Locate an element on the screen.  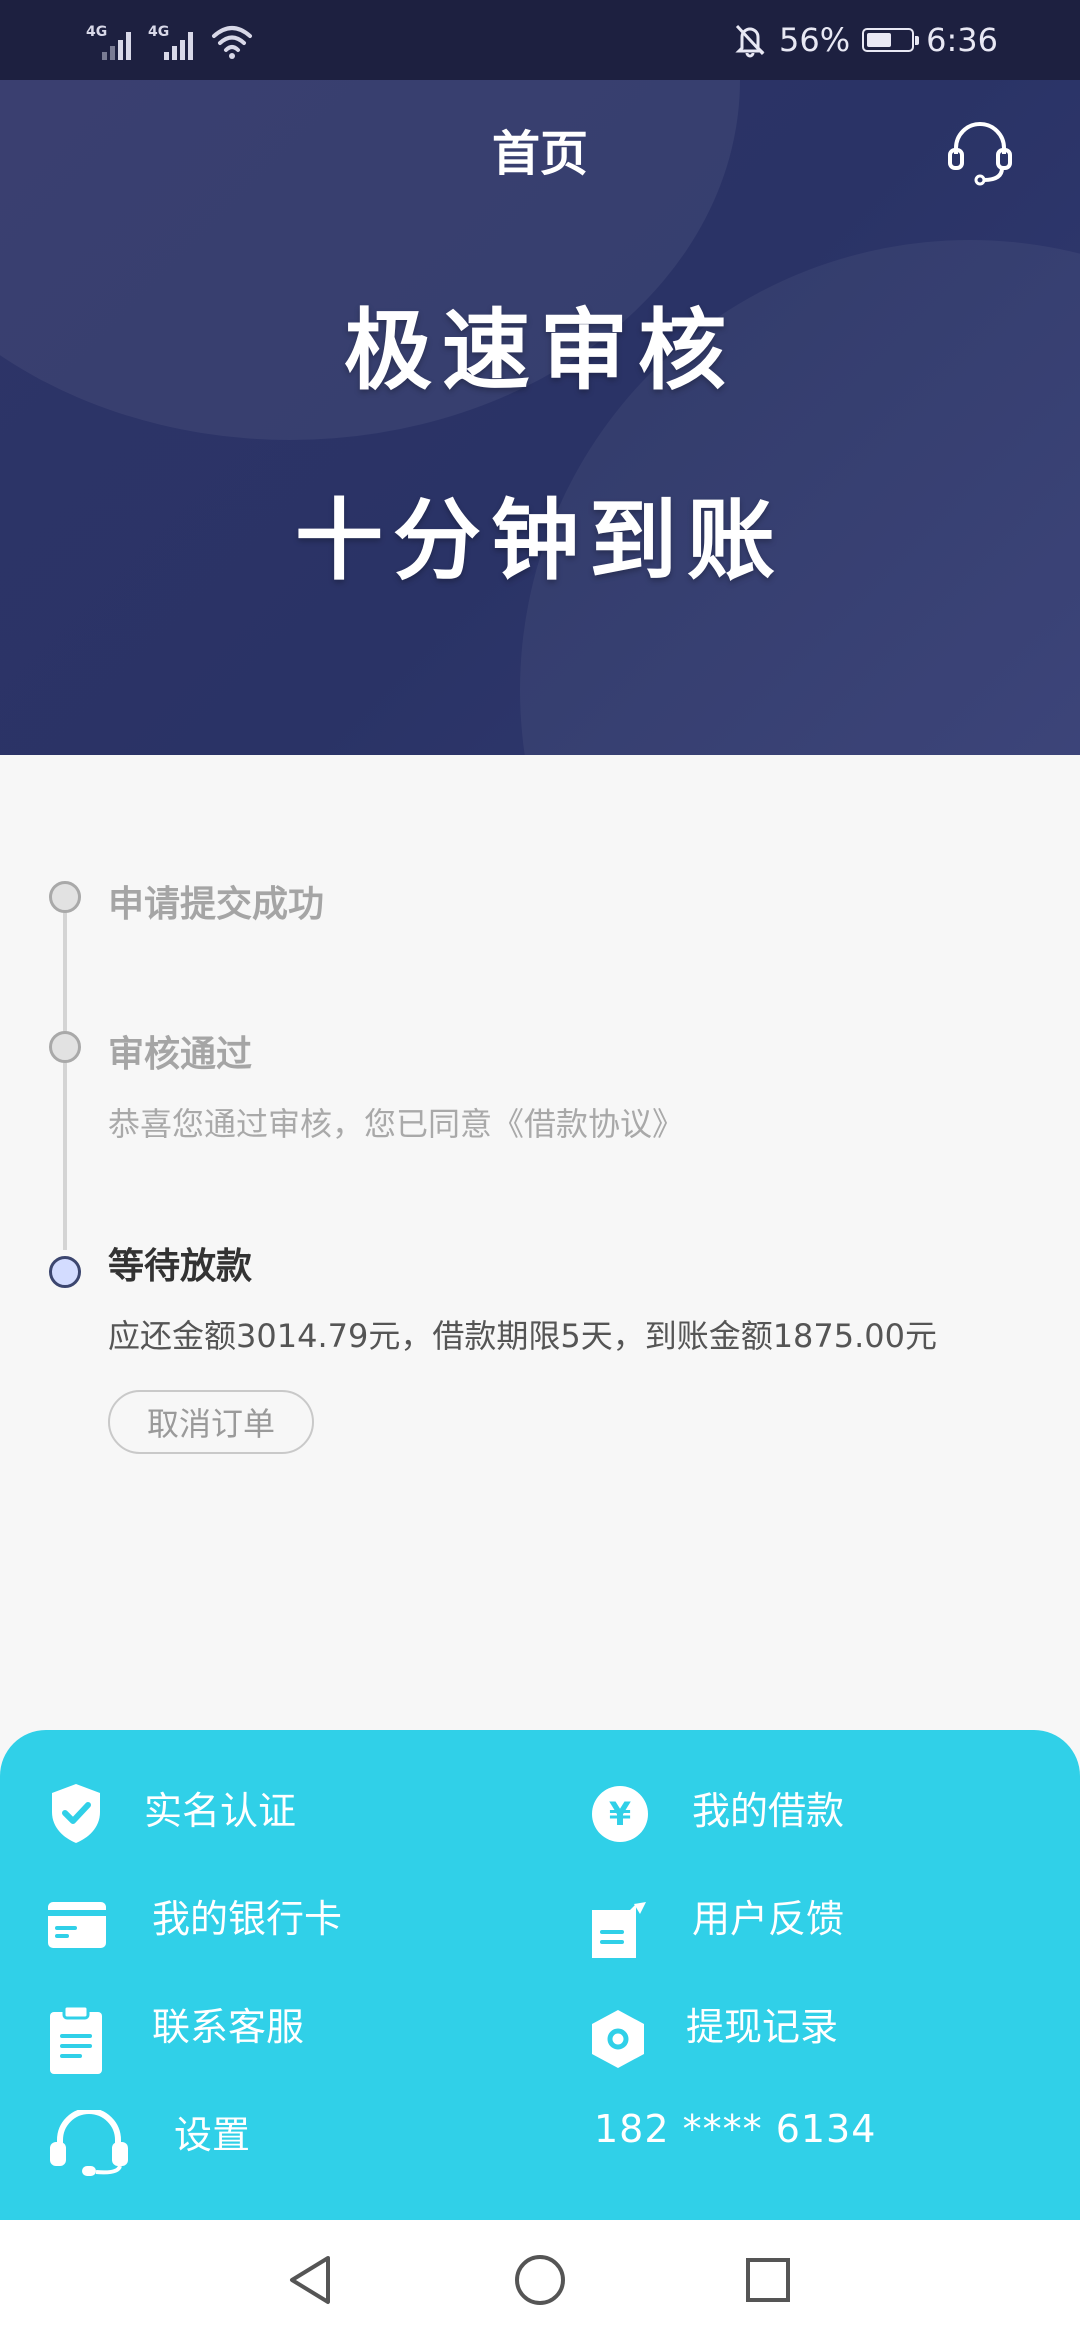
menu-item-real-name-auth: 实名认证 is located at coordinates (244, 1815).